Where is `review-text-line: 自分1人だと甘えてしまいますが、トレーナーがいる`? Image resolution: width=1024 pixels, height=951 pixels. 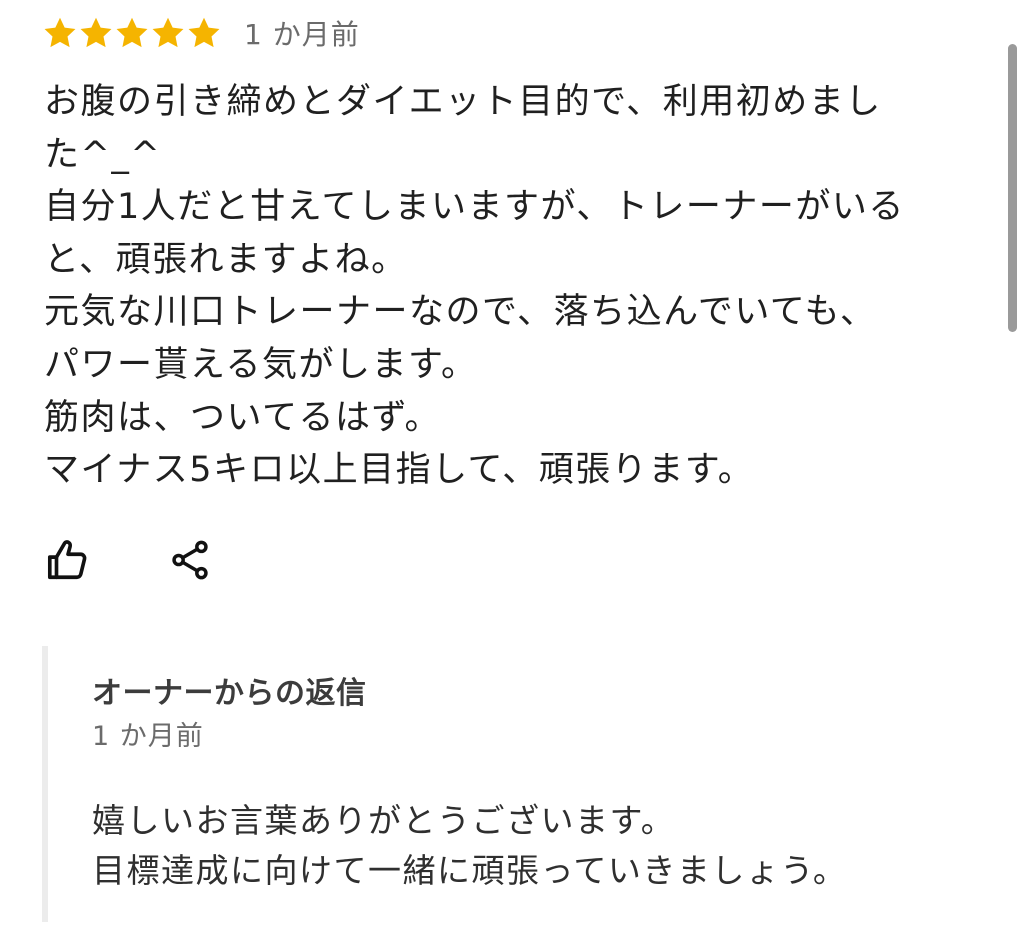 review-text-line: 自分1人だと甘えてしまいますが、トレーナーがいる is located at coordinates (474, 207).